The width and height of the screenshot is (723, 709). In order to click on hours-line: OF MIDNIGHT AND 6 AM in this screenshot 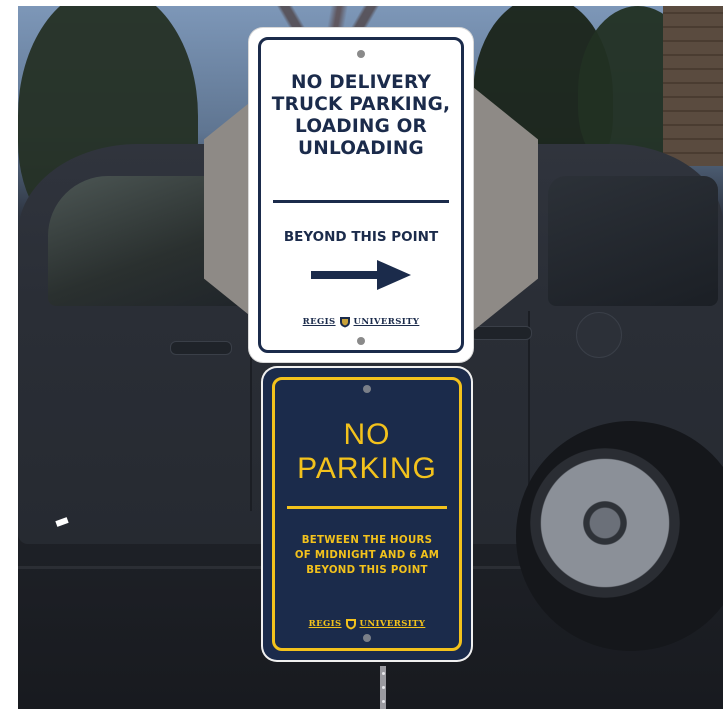, I will do `click(367, 555)`.